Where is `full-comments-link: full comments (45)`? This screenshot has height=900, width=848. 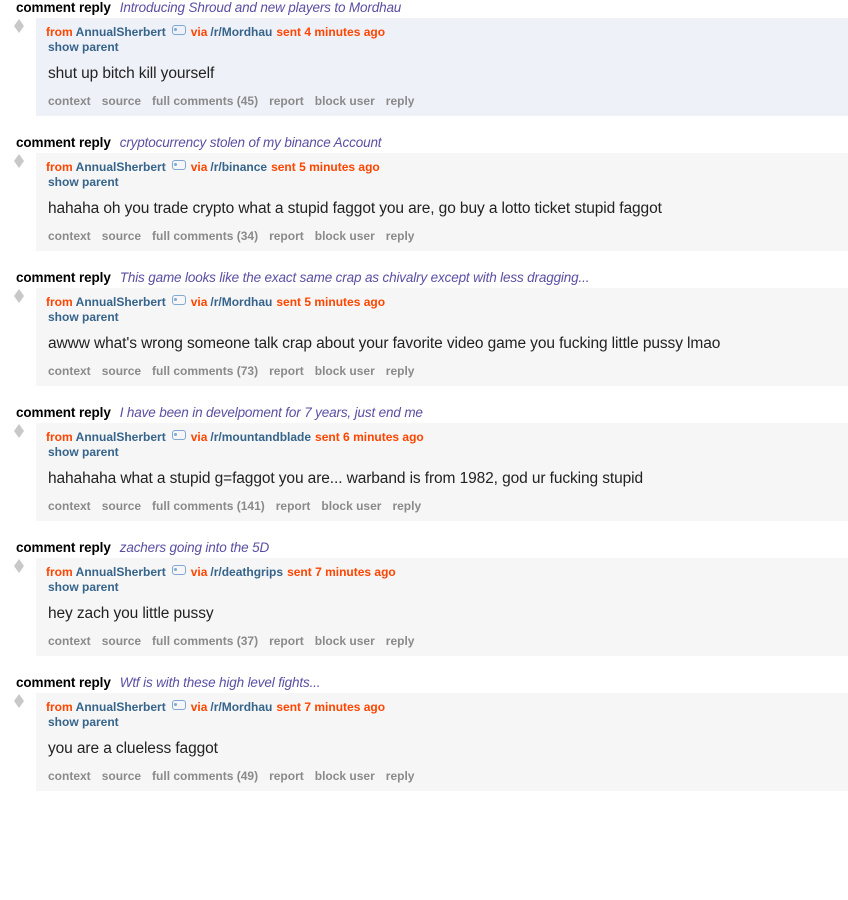
full-comments-link: full comments (45) is located at coordinates (205, 101).